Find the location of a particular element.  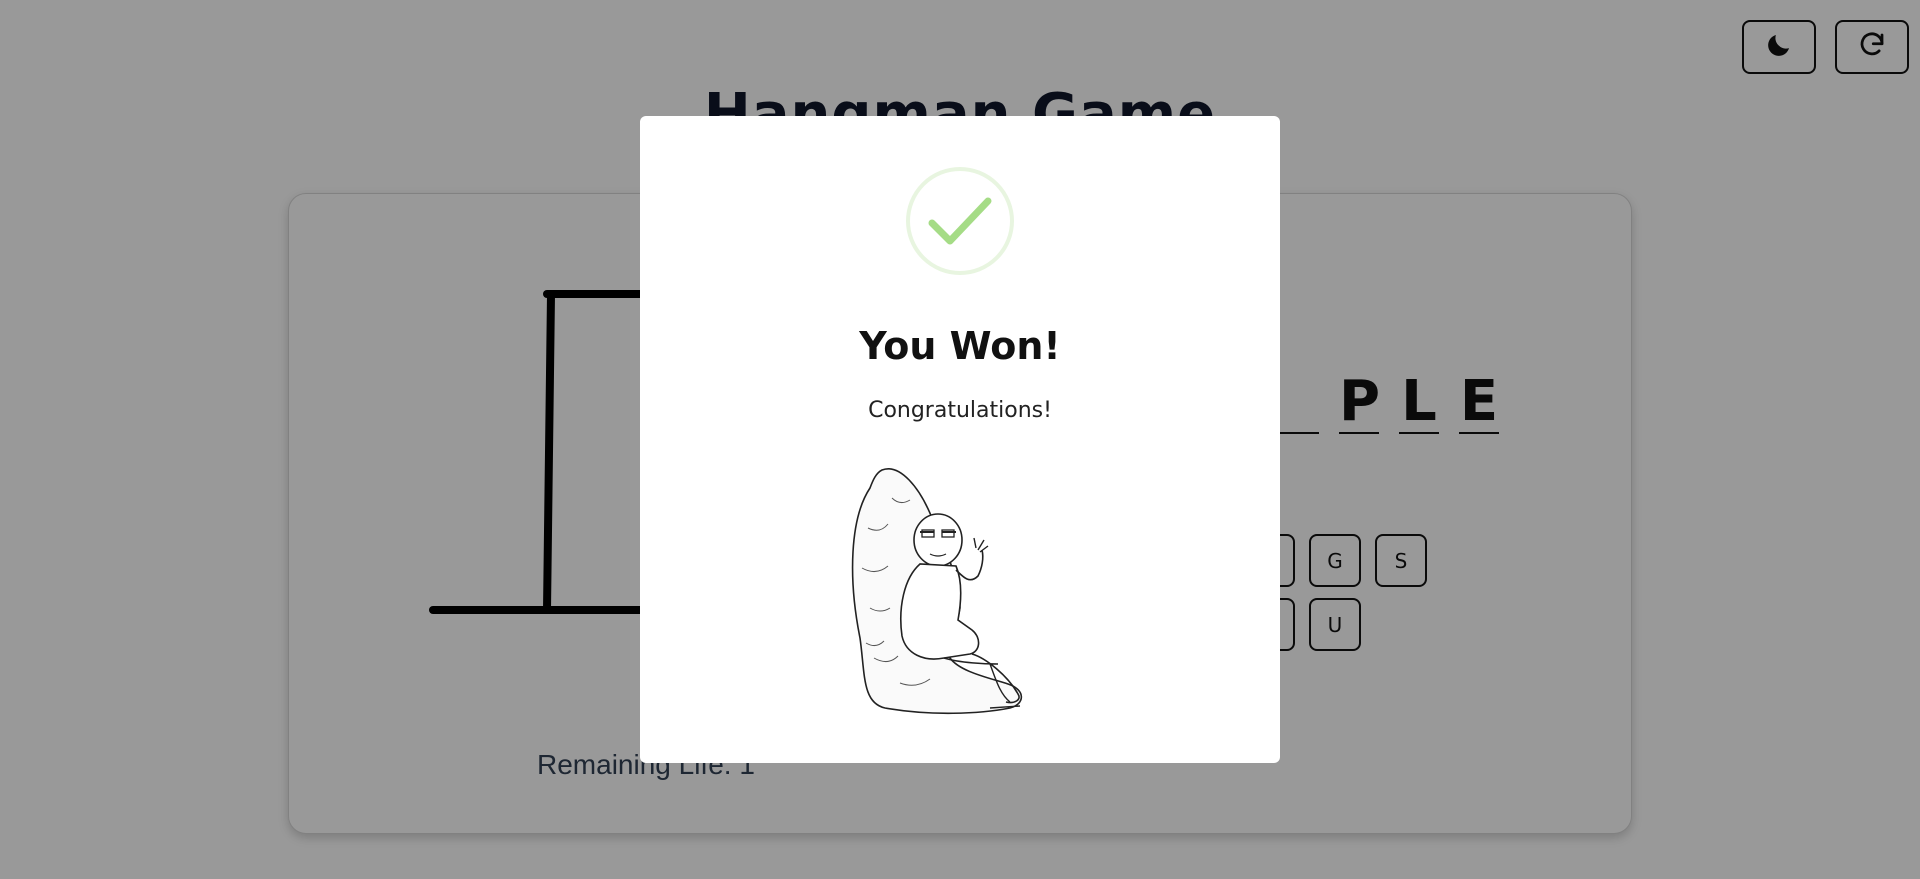

dialog-message: Congratulations! is located at coordinates (960, 410).